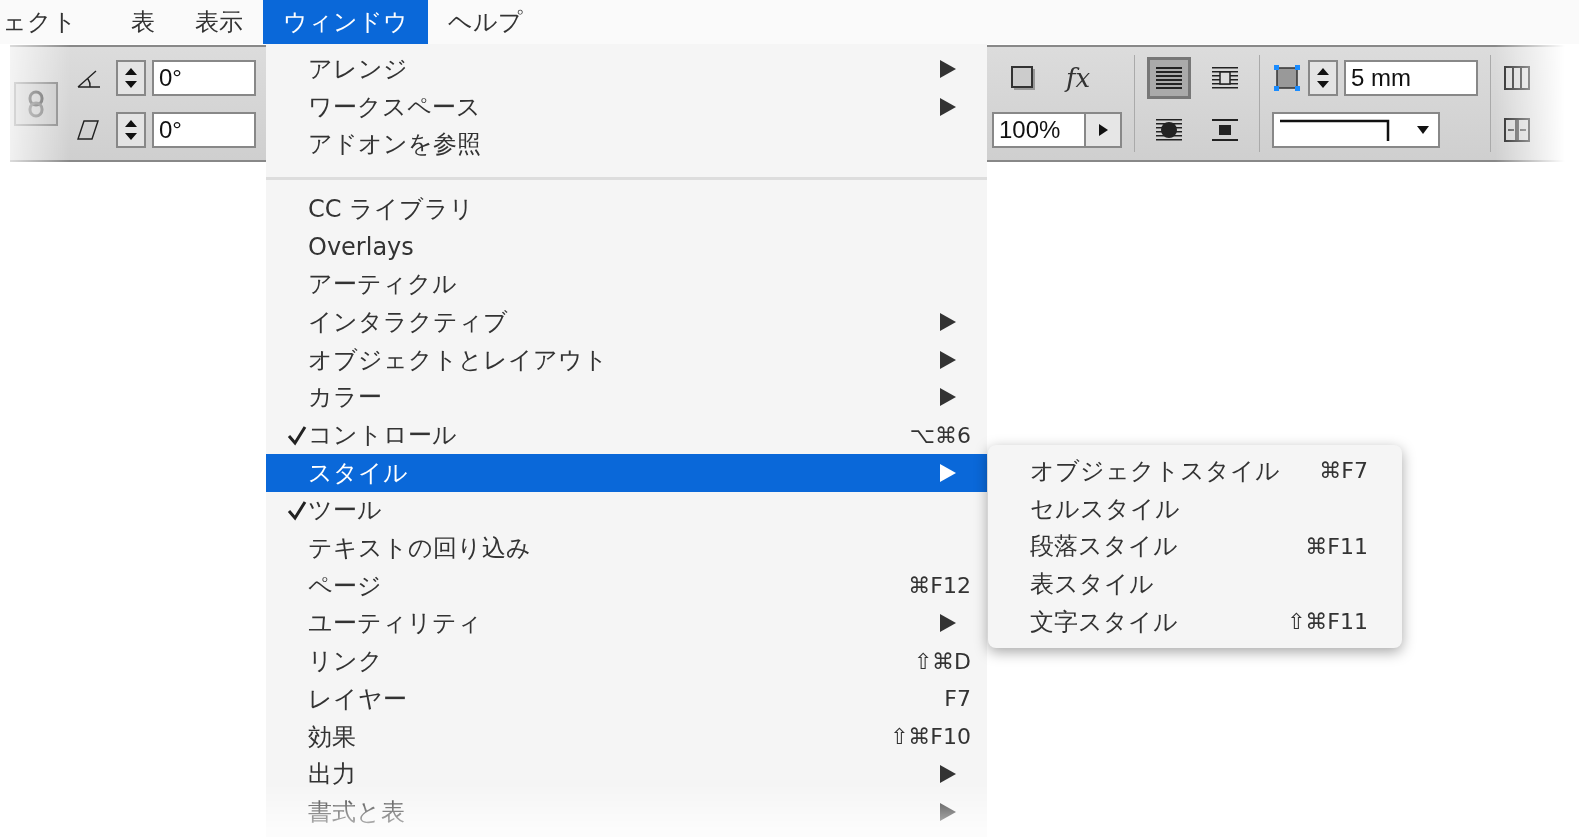 This screenshot has width=1579, height=837. What do you see at coordinates (626, 144) in the screenshot?
I see `menu-item: アドオンを参照` at bounding box center [626, 144].